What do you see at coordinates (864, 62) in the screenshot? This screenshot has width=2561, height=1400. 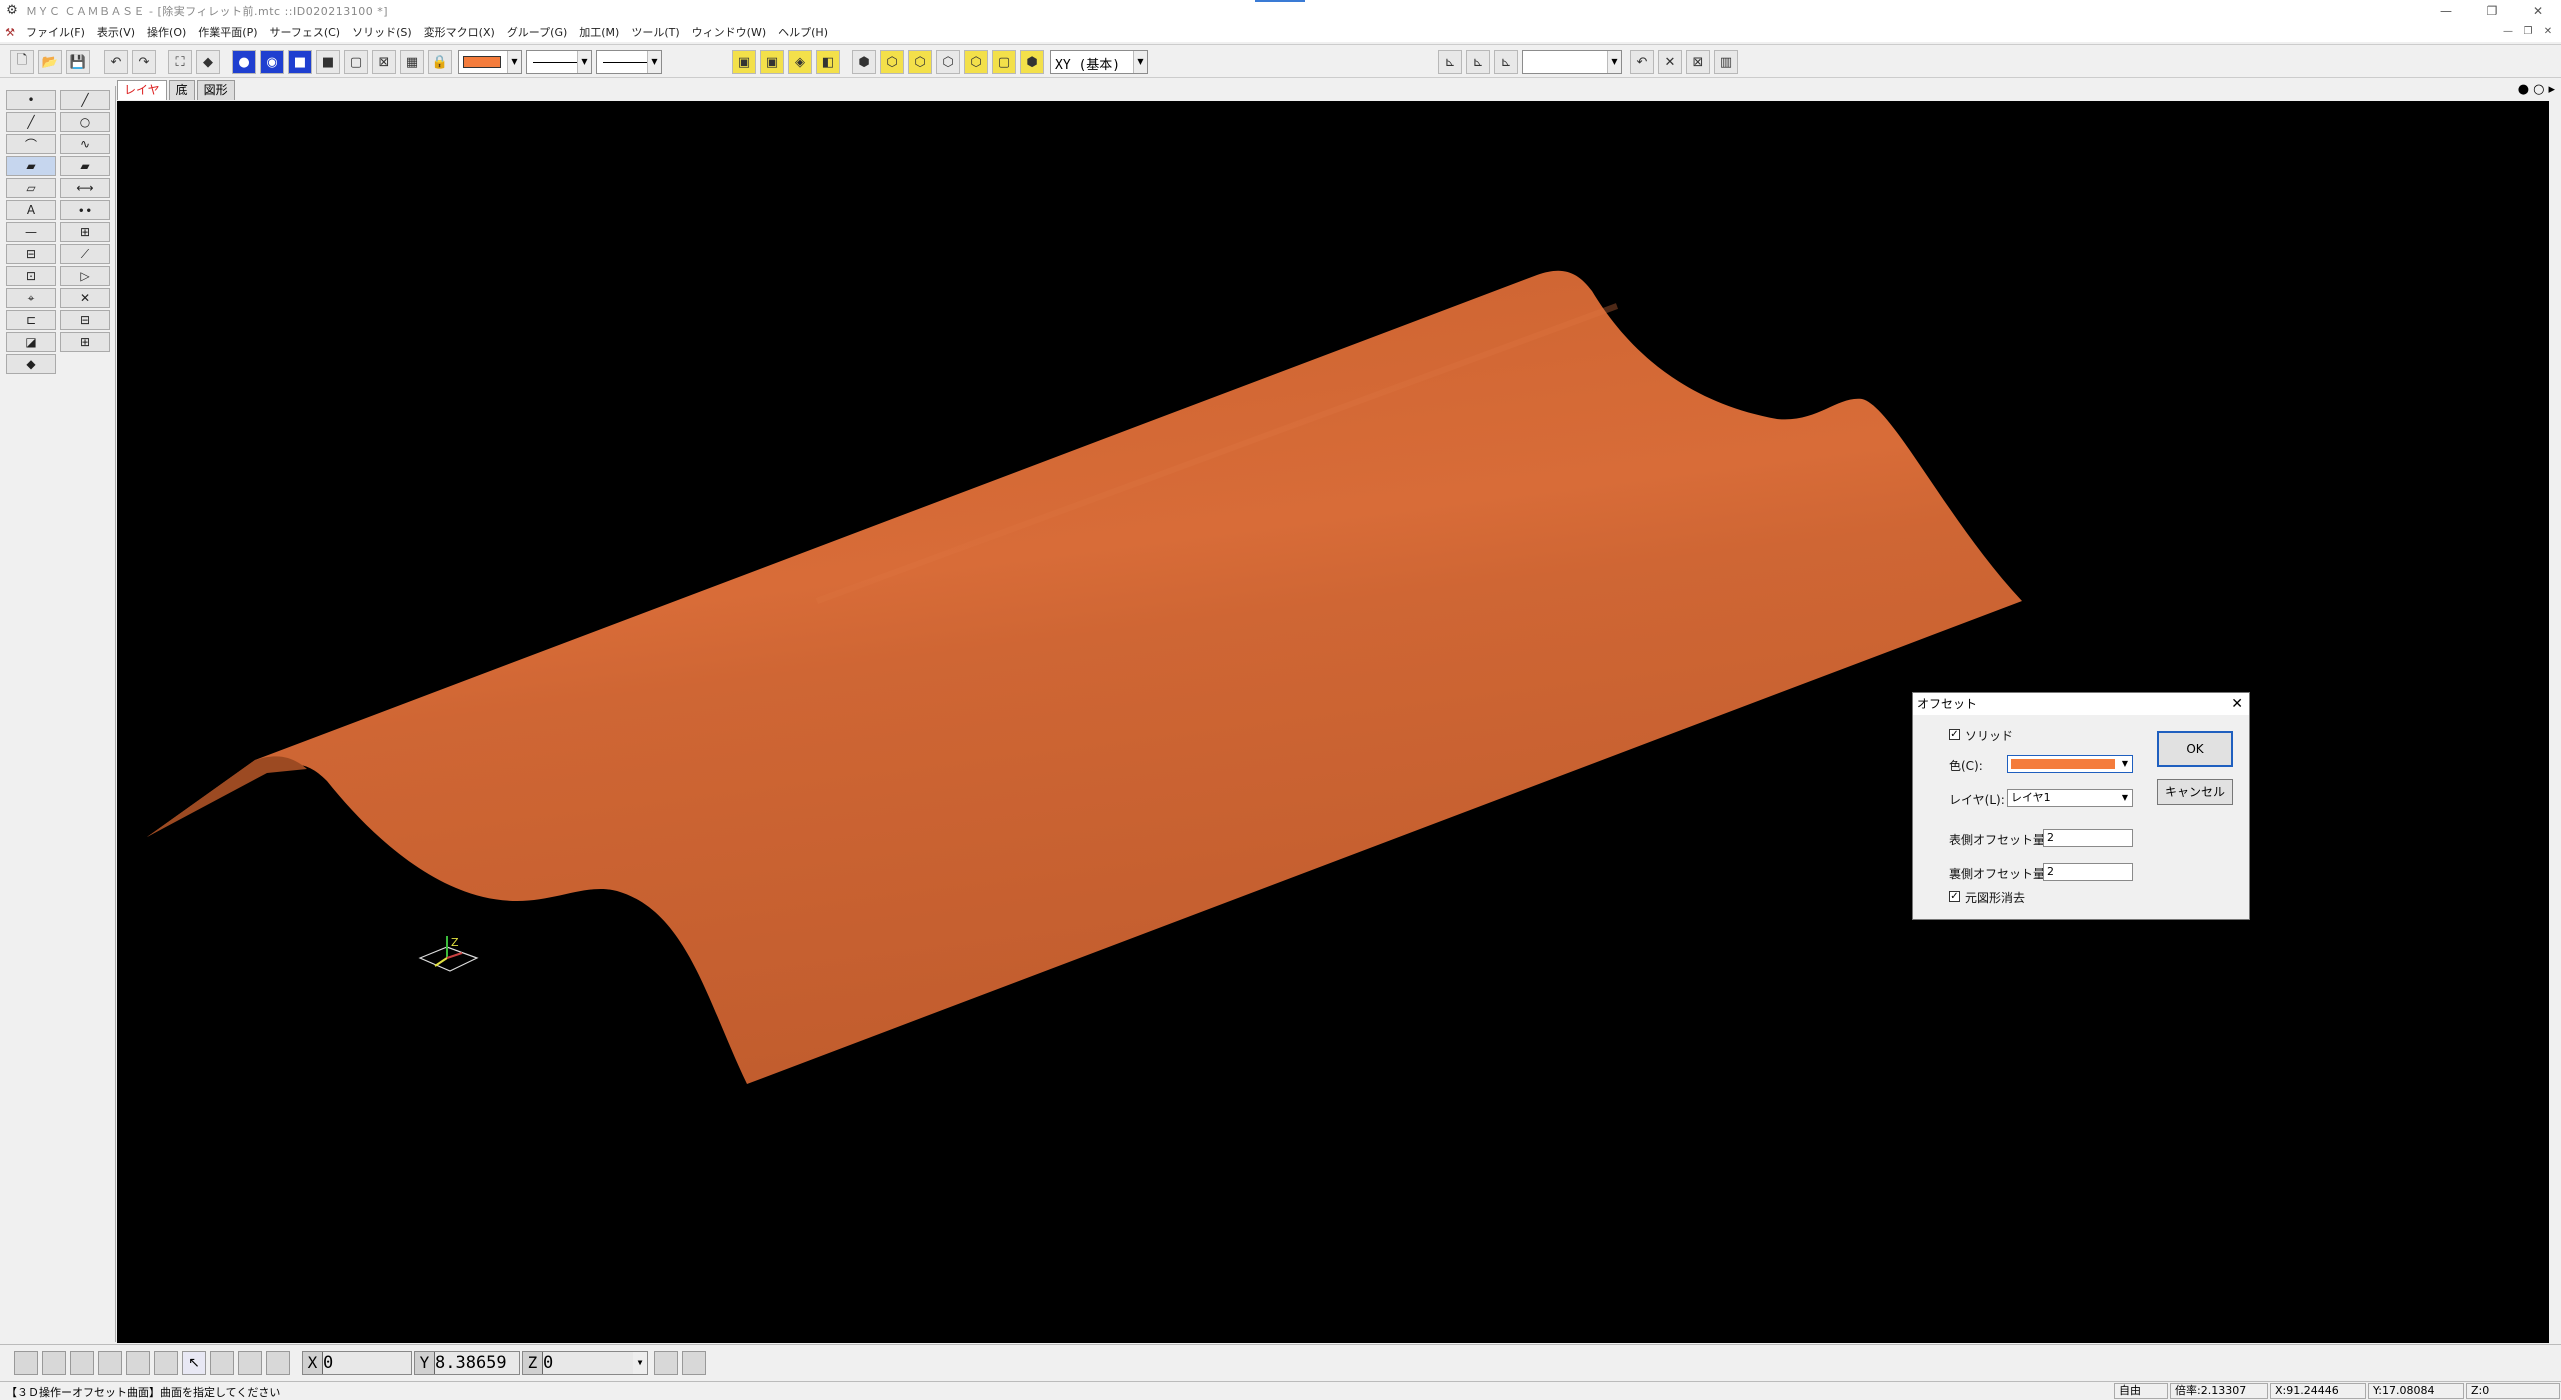 I see `view-iso-icon: ⬢` at bounding box center [864, 62].